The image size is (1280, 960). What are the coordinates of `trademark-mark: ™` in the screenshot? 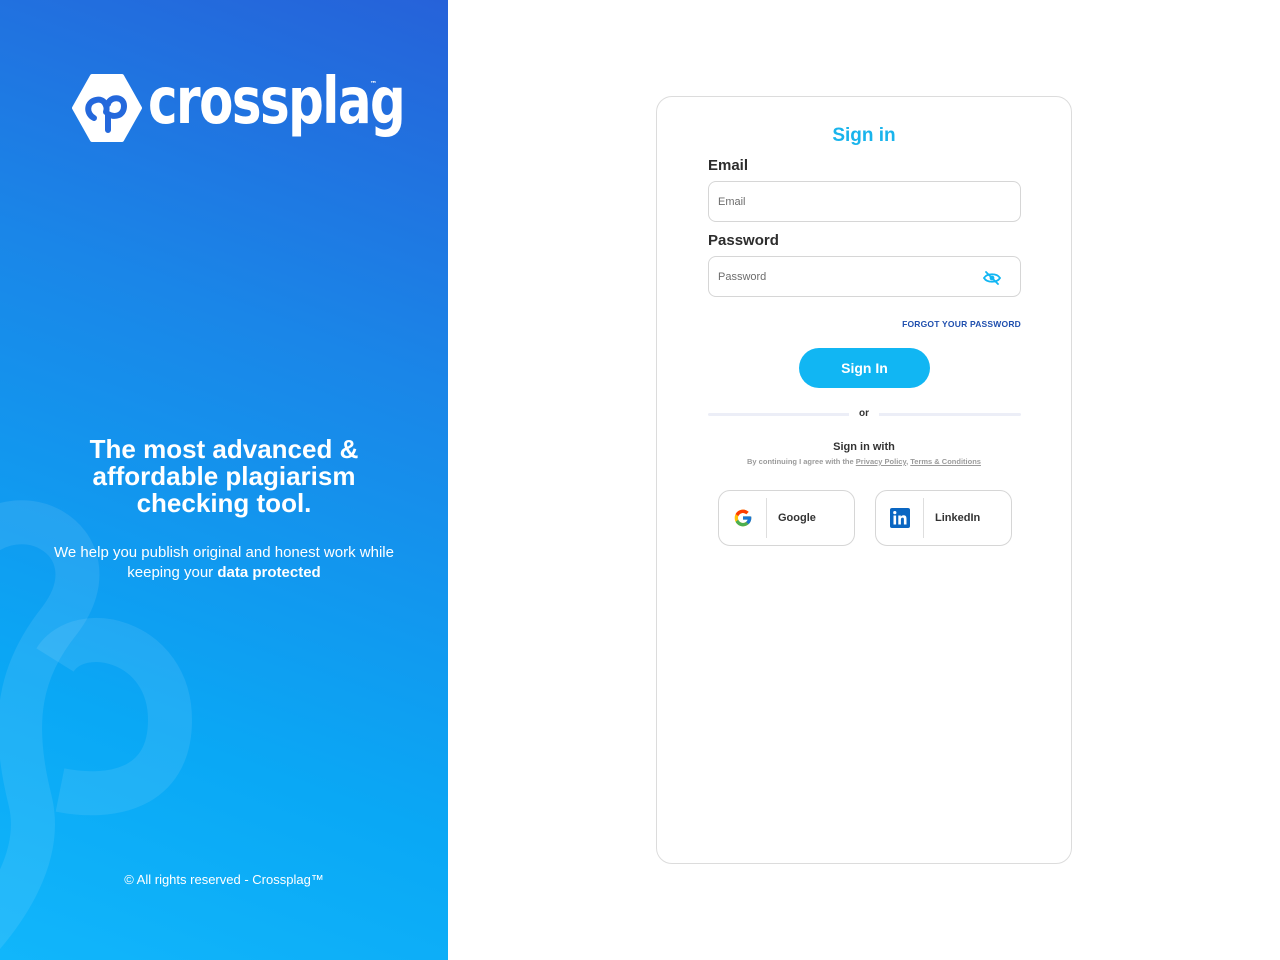 It's located at (373, 84).